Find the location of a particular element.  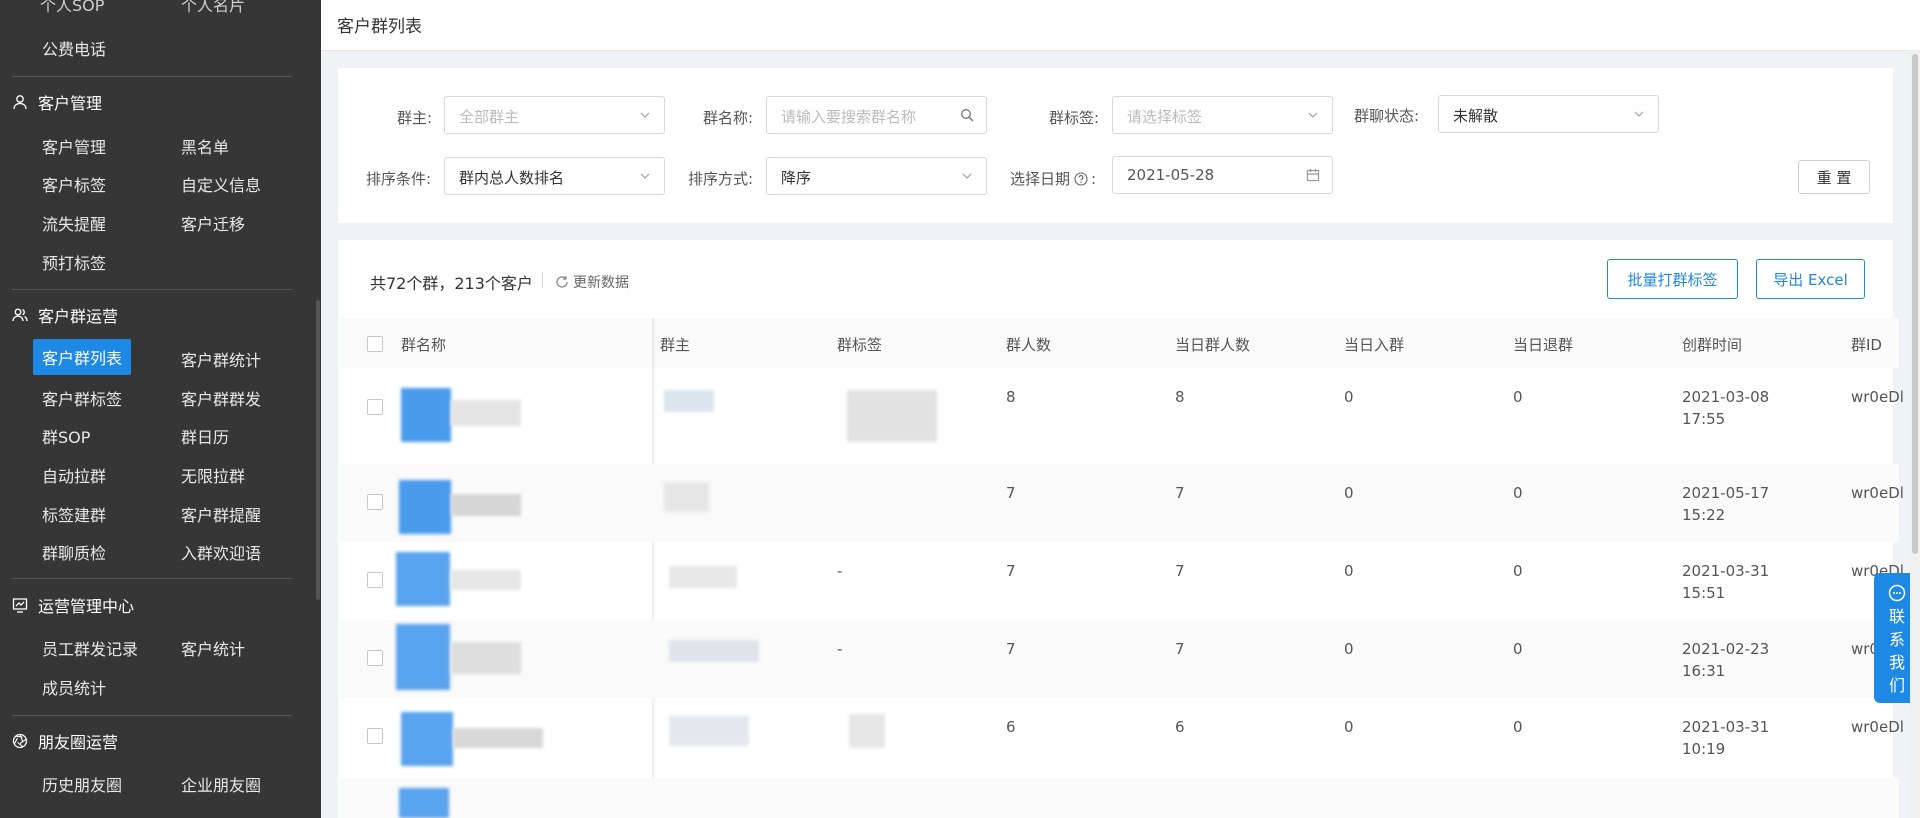

sidebar-item-personal-card: 个人名片 is located at coordinates (213, 8).